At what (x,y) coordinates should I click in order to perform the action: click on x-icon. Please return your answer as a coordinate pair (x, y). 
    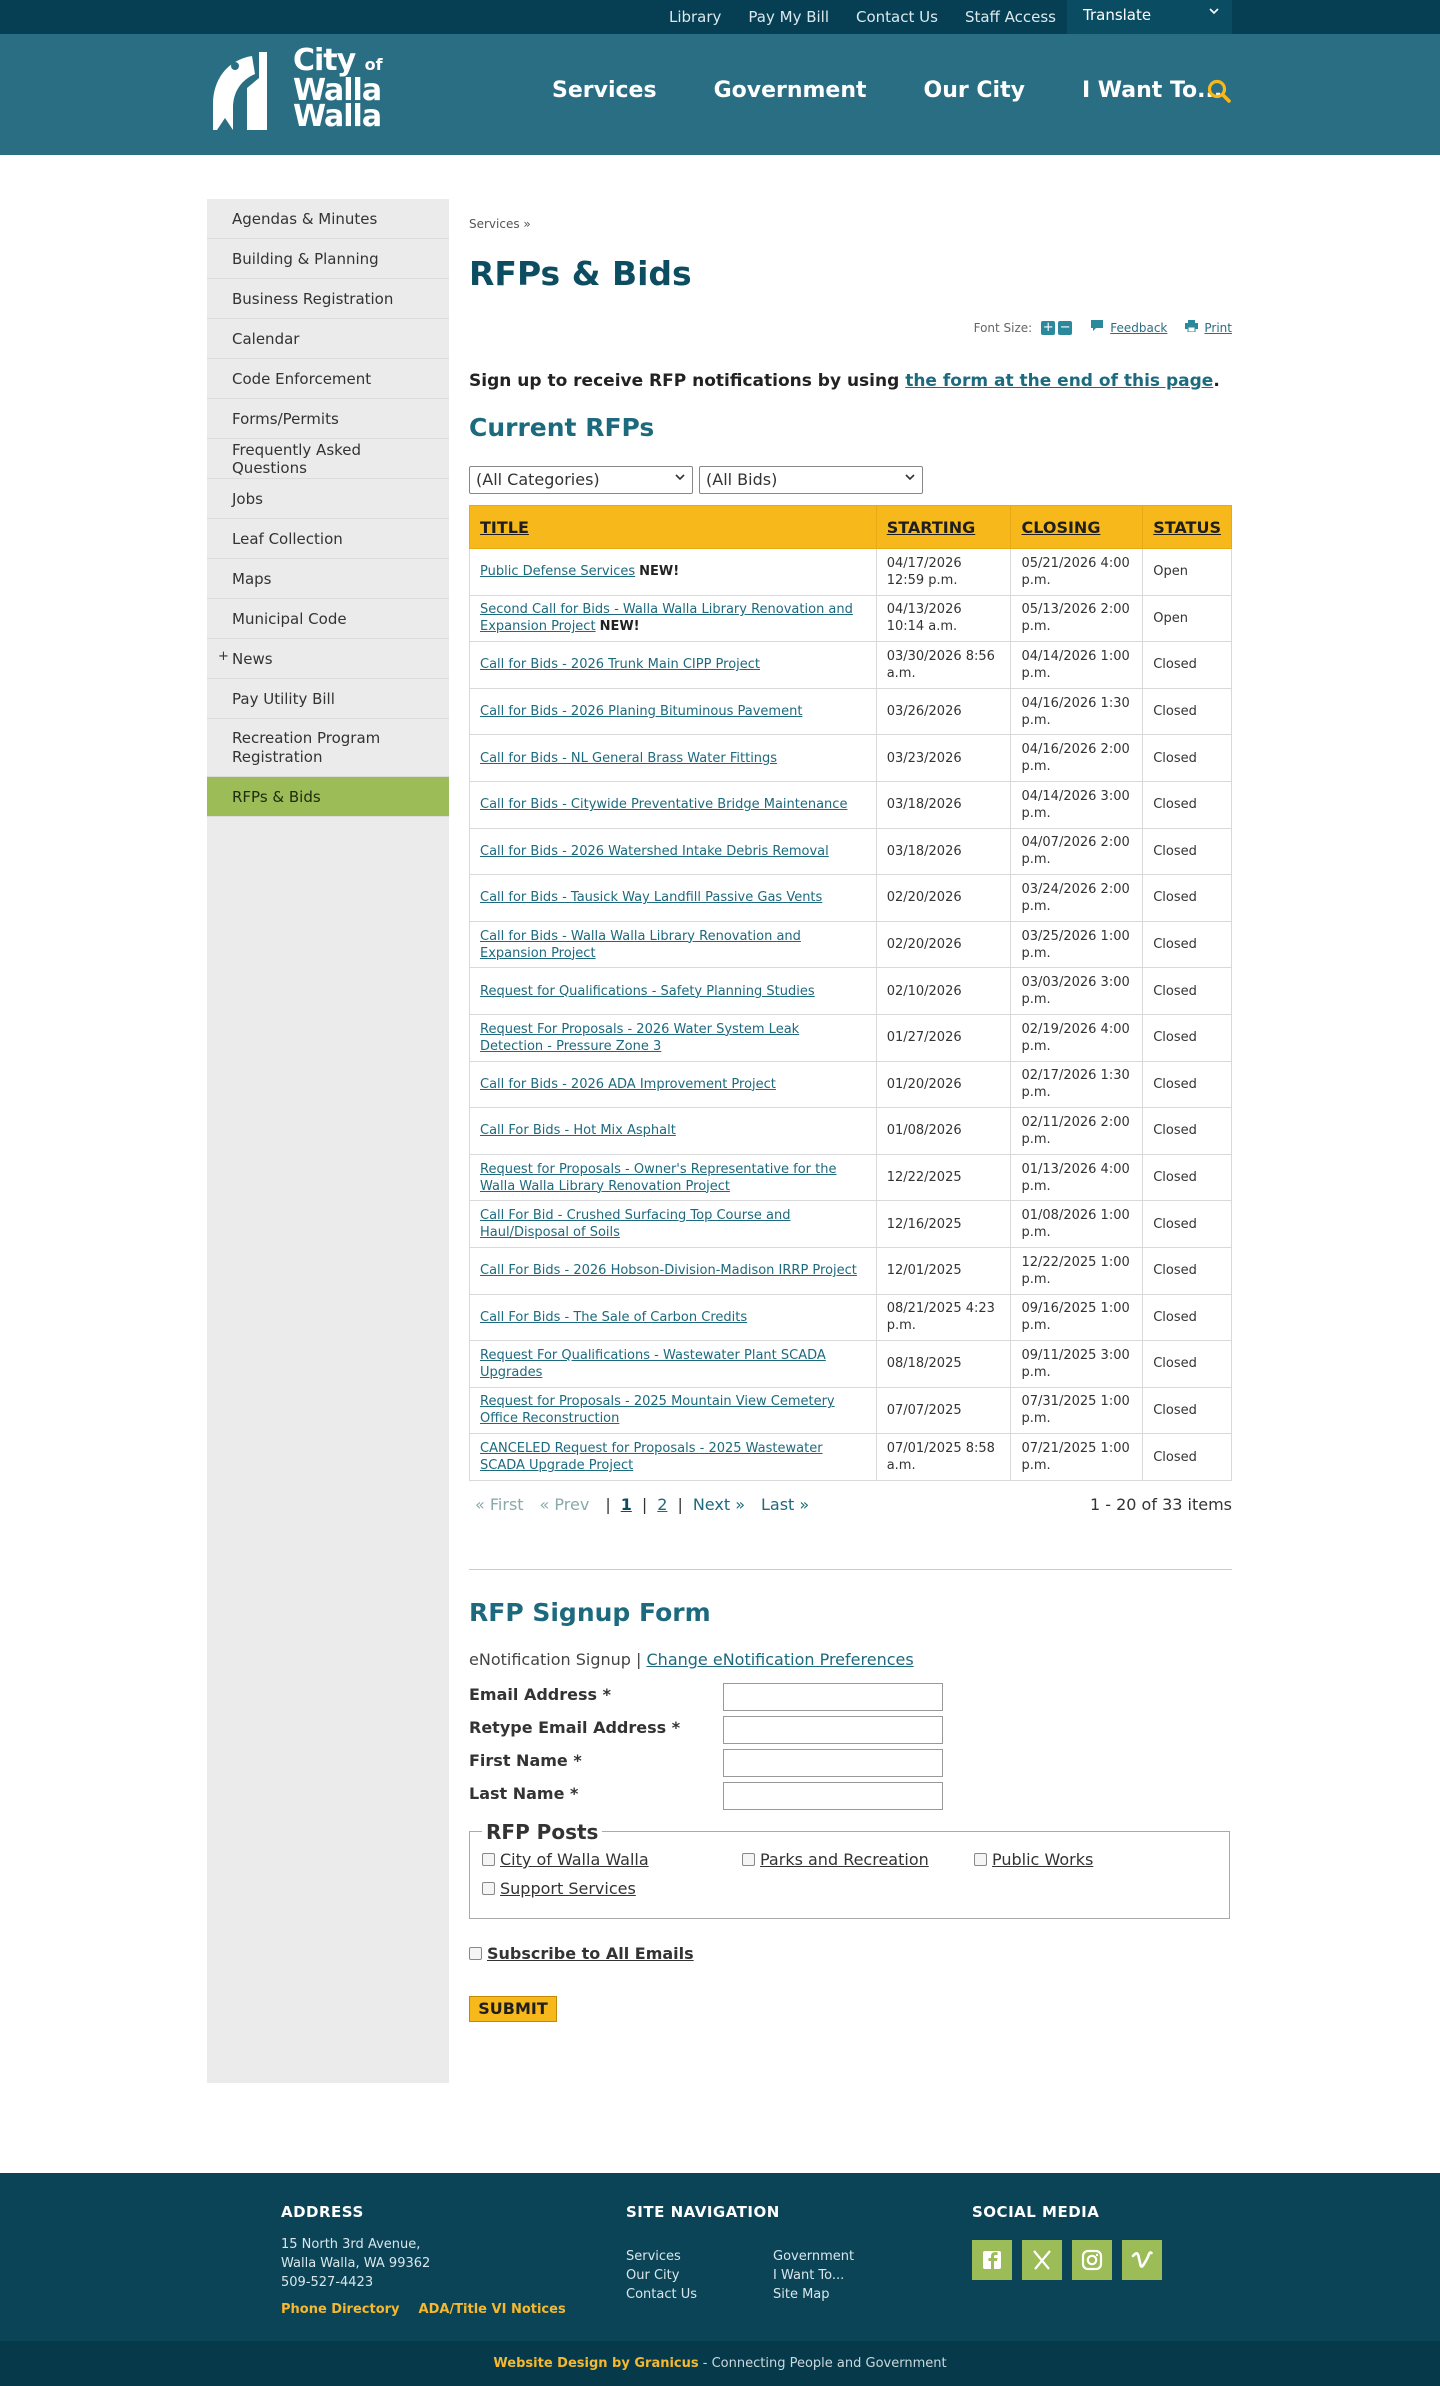
    Looking at the image, I should click on (1042, 2260).